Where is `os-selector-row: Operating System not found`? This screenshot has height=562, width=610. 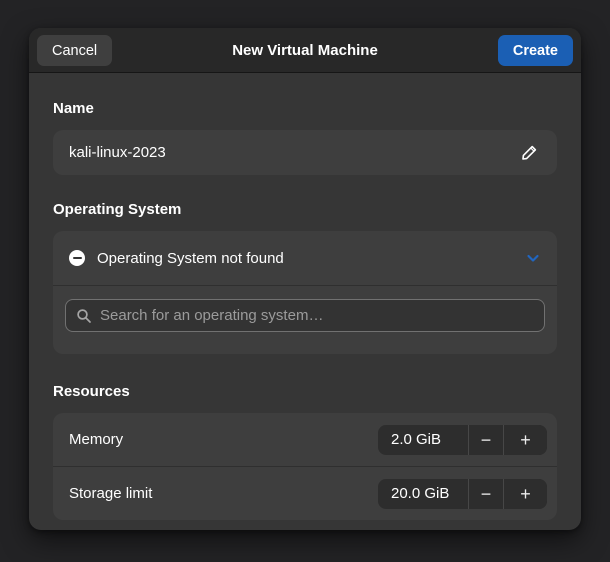 os-selector-row: Operating System not found is located at coordinates (305, 258).